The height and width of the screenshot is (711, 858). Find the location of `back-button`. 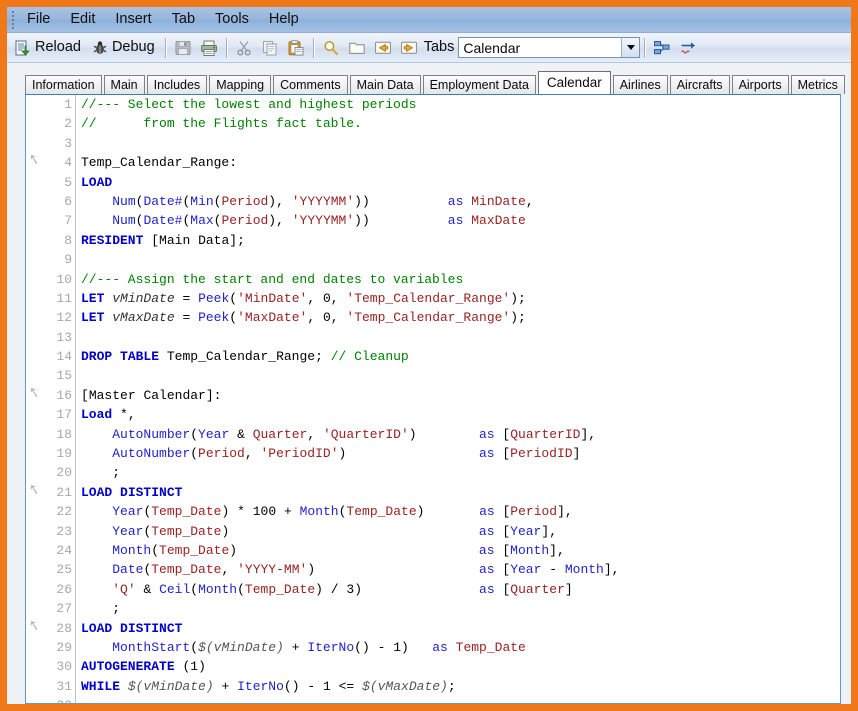

back-button is located at coordinates (383, 48).